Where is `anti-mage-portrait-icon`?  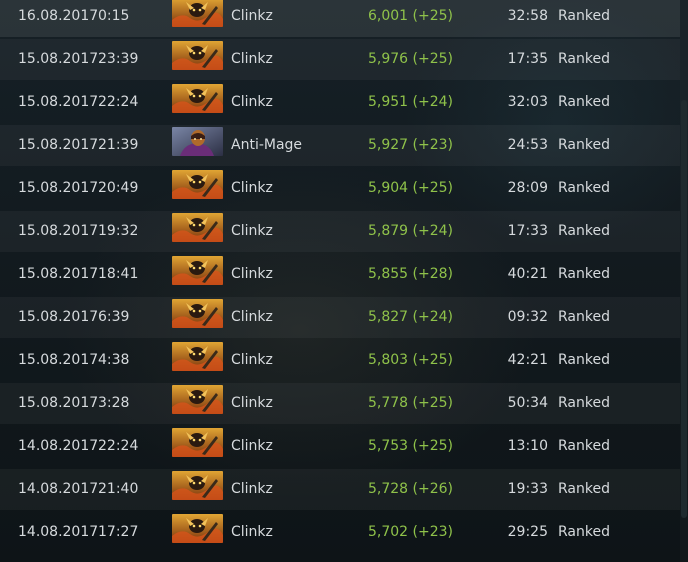
anti-mage-portrait-icon is located at coordinates (197, 141).